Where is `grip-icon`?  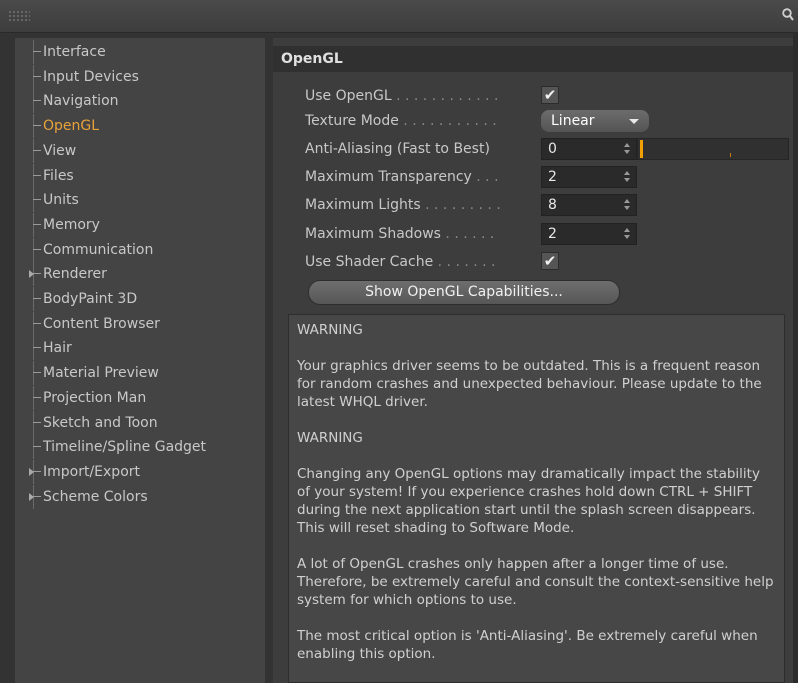
grip-icon is located at coordinates (19, 16).